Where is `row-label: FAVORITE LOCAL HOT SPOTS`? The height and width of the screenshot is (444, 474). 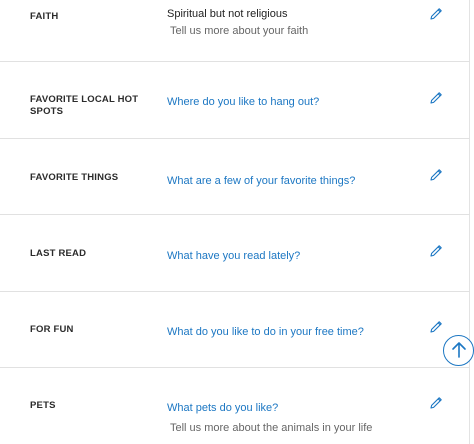 row-label: FAVORITE LOCAL HOT SPOTS is located at coordinates (84, 105).